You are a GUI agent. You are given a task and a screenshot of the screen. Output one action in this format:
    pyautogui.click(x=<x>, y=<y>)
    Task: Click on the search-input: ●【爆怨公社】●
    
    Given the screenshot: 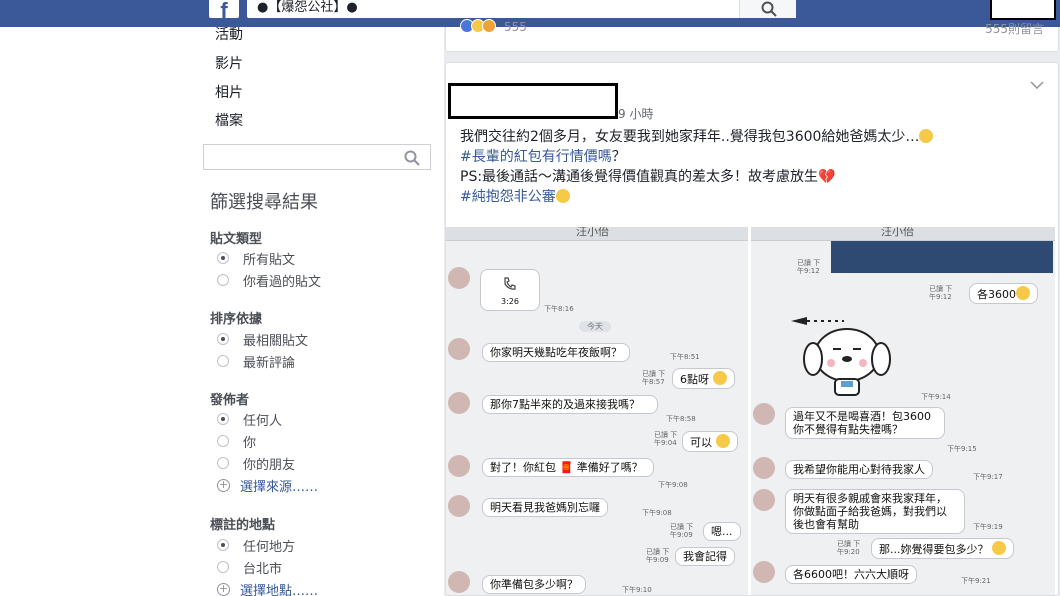 What is the action you would take?
    pyautogui.click(x=307, y=8)
    